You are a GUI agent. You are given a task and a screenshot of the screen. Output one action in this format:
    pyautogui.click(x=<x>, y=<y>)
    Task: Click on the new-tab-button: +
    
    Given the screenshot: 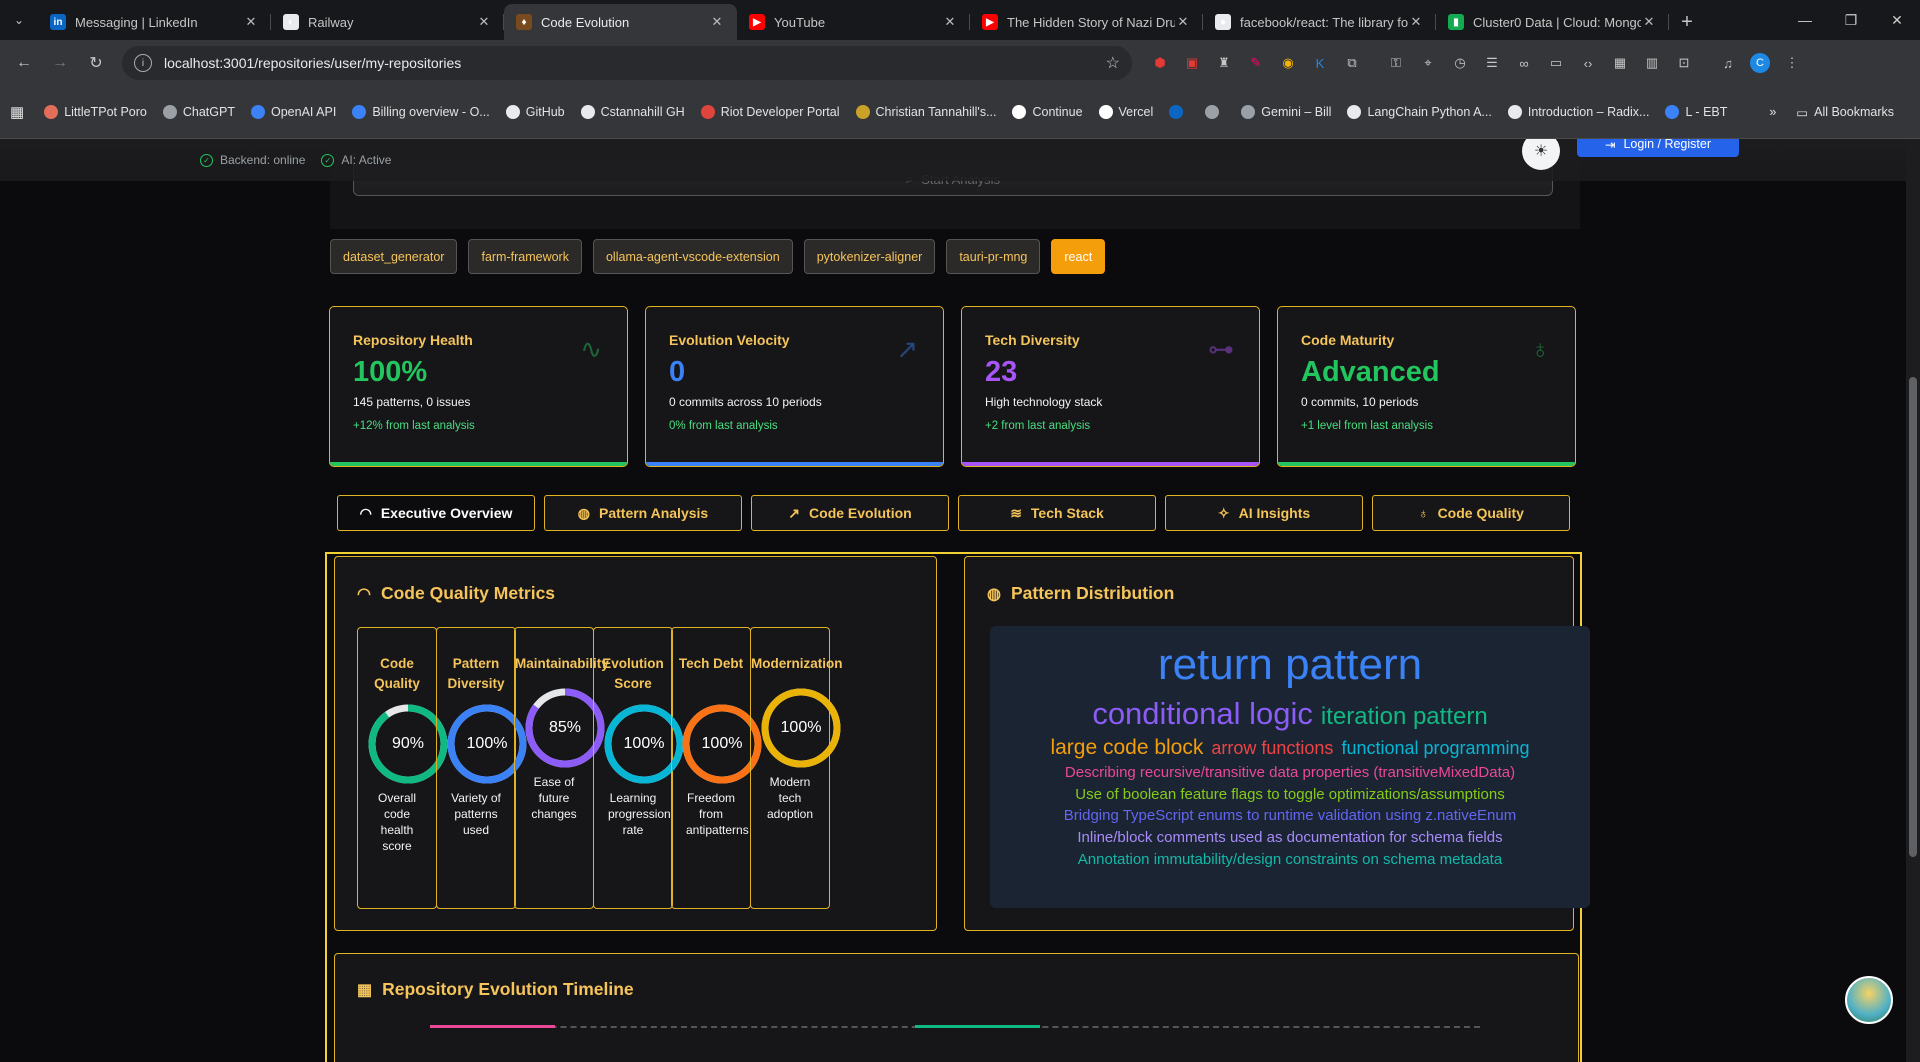 What is the action you would take?
    pyautogui.click(x=1687, y=22)
    